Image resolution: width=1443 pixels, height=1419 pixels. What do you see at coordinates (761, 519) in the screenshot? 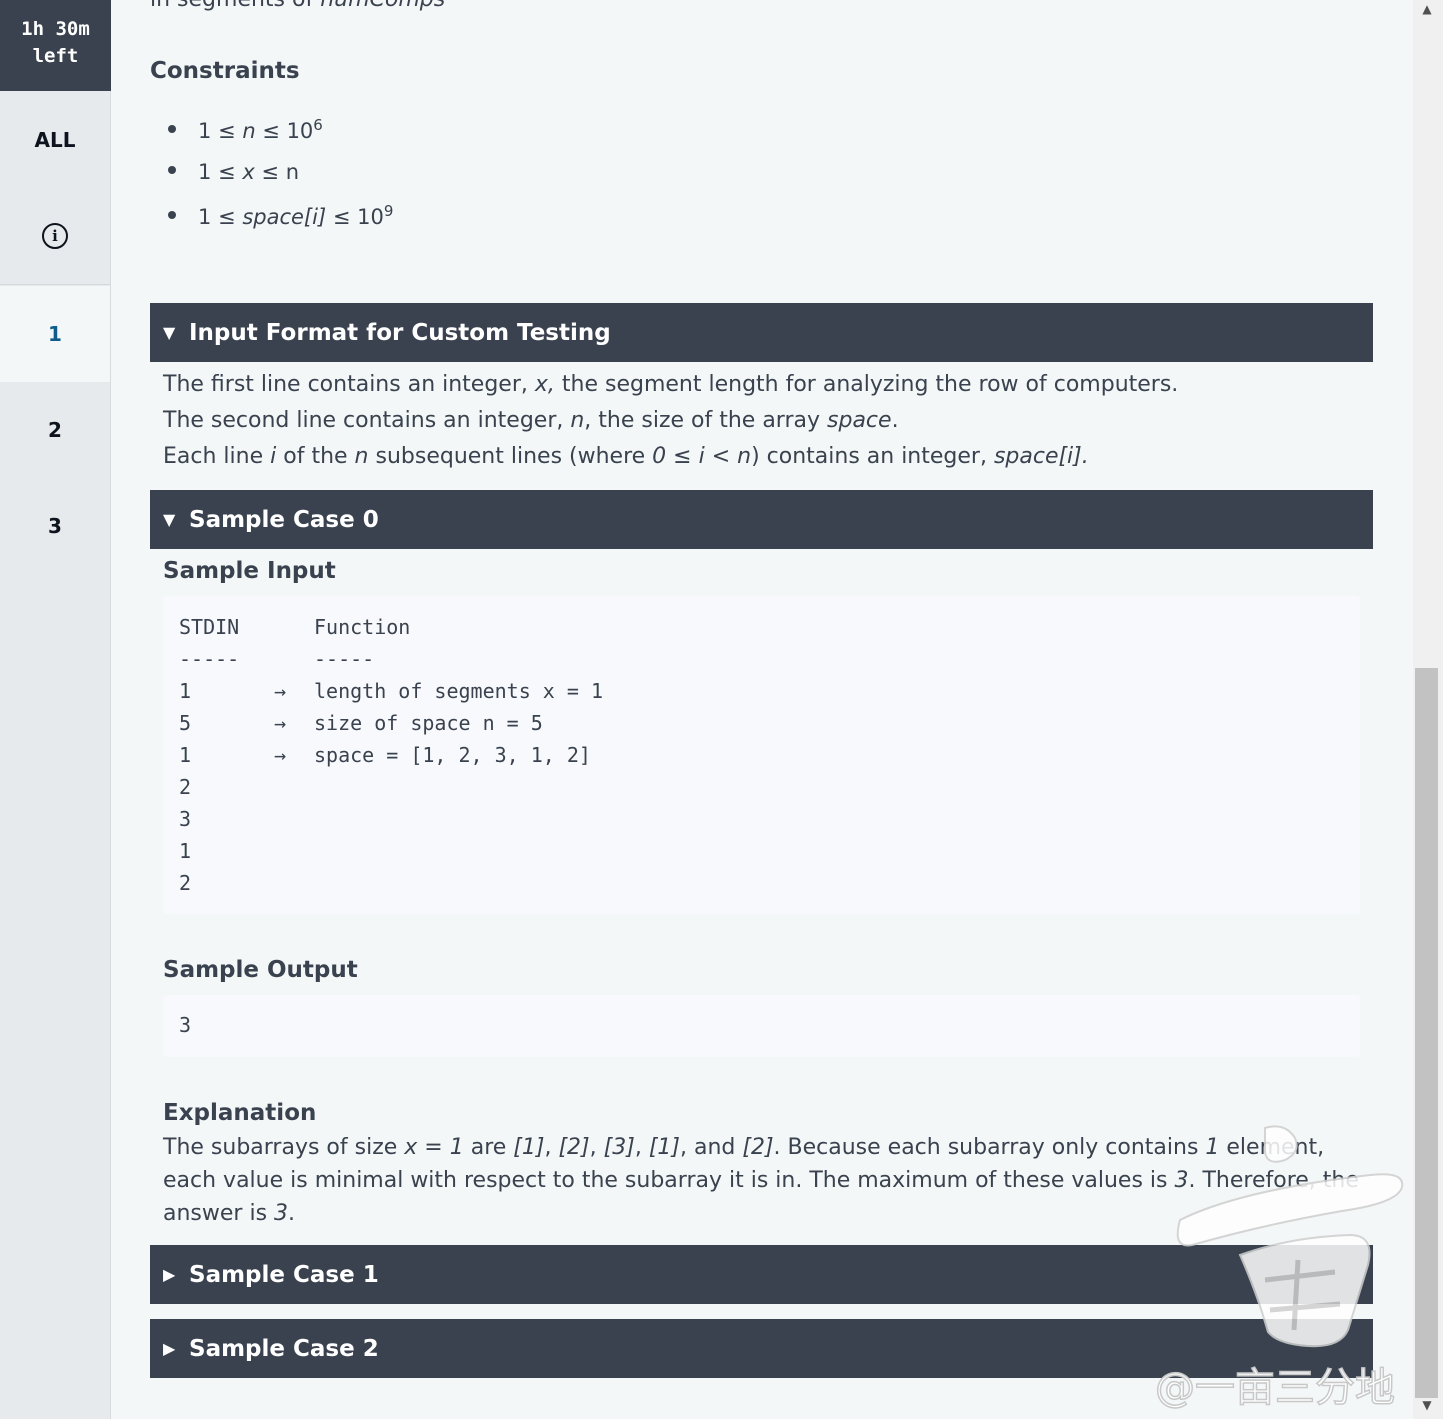
I see `sample-case-0-toggle: ▼ Sample Case 0` at bounding box center [761, 519].